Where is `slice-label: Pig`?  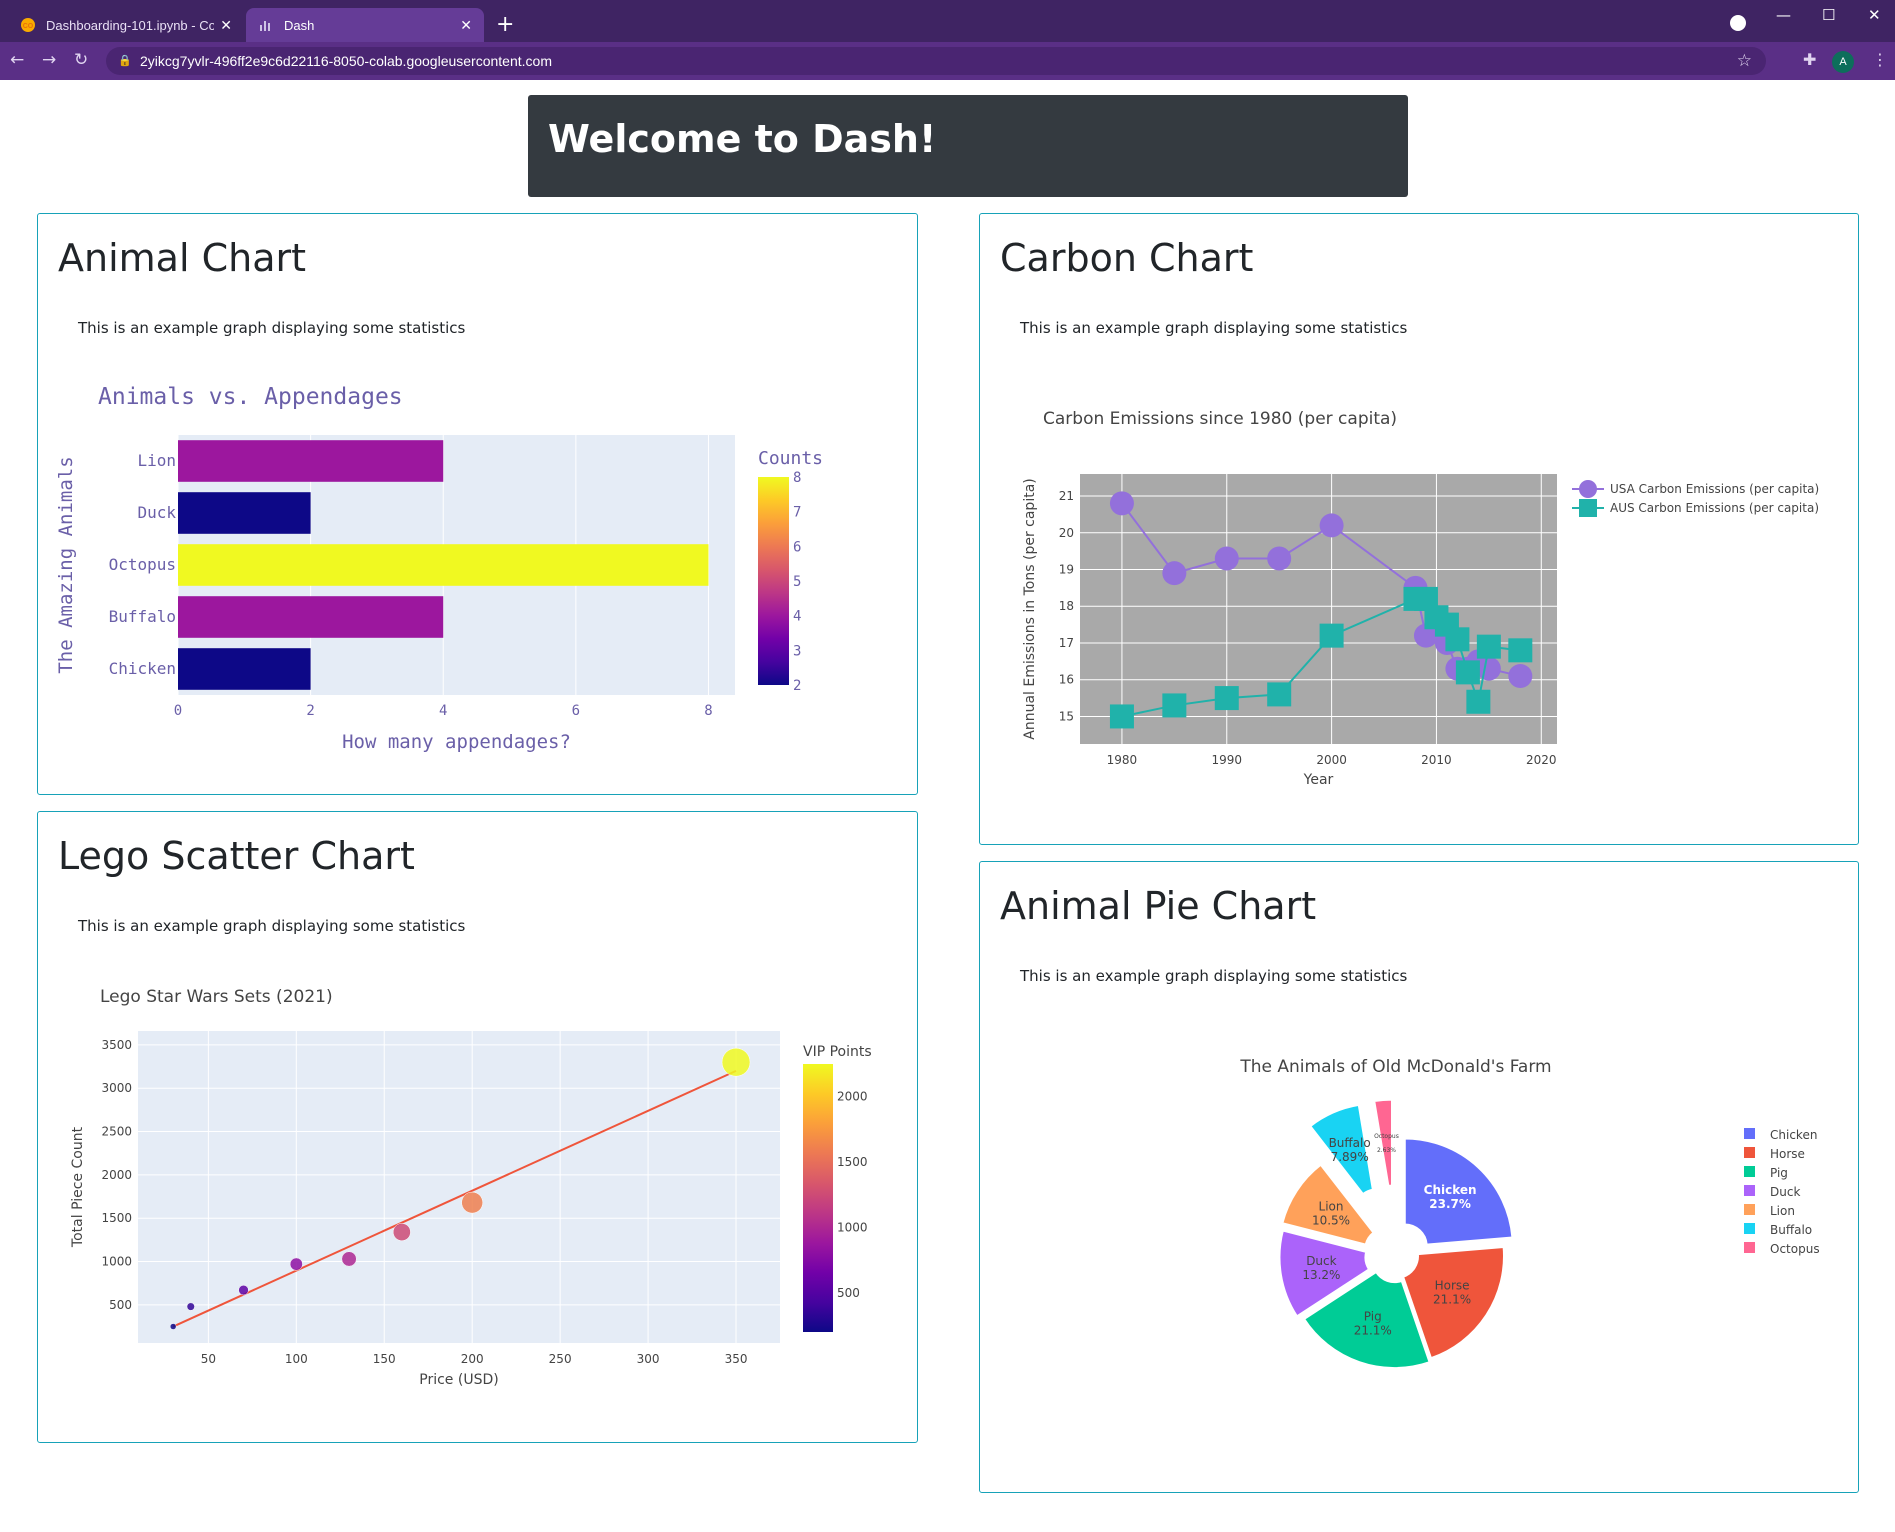 slice-label: Pig is located at coordinates (1373, 1316).